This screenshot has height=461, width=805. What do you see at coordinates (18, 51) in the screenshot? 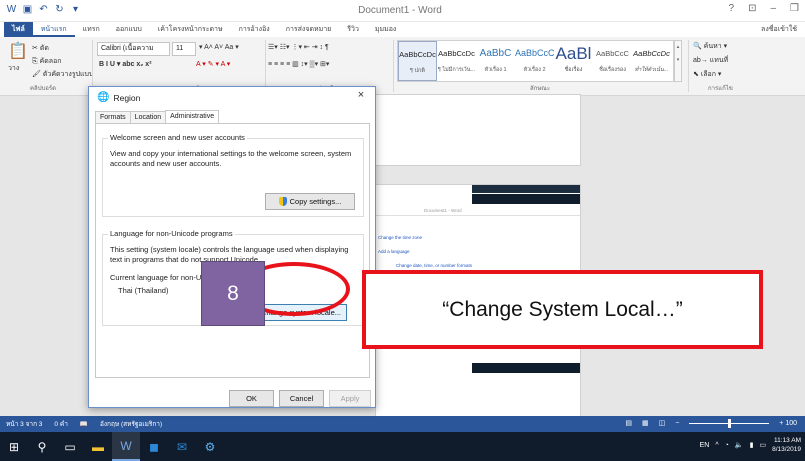
I see `paste-icon: 📋` at bounding box center [18, 51].